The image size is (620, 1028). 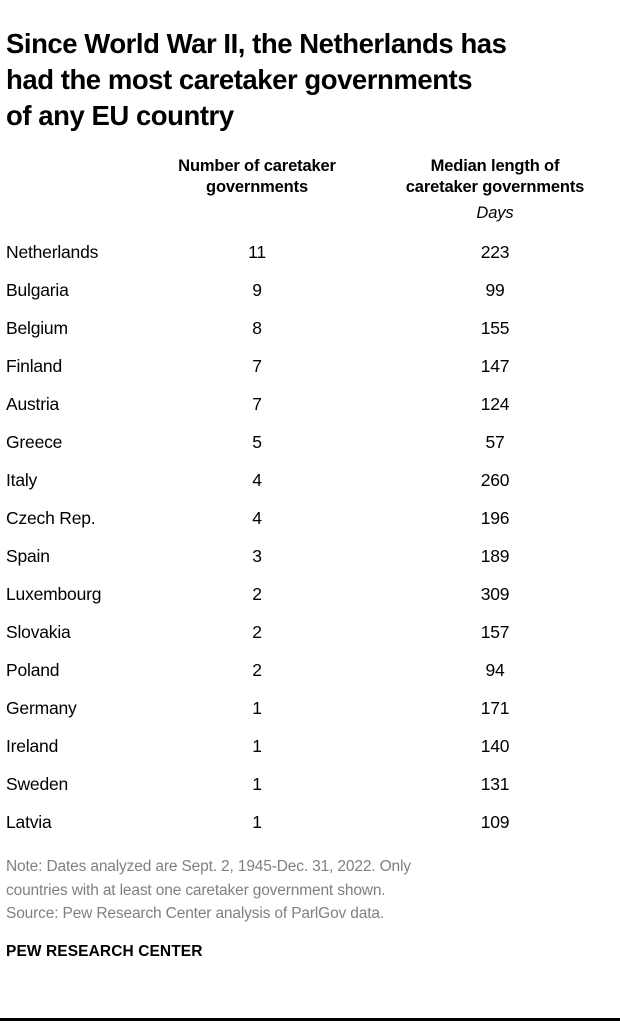 What do you see at coordinates (37, 328) in the screenshot?
I see `cell-country: Belgium` at bounding box center [37, 328].